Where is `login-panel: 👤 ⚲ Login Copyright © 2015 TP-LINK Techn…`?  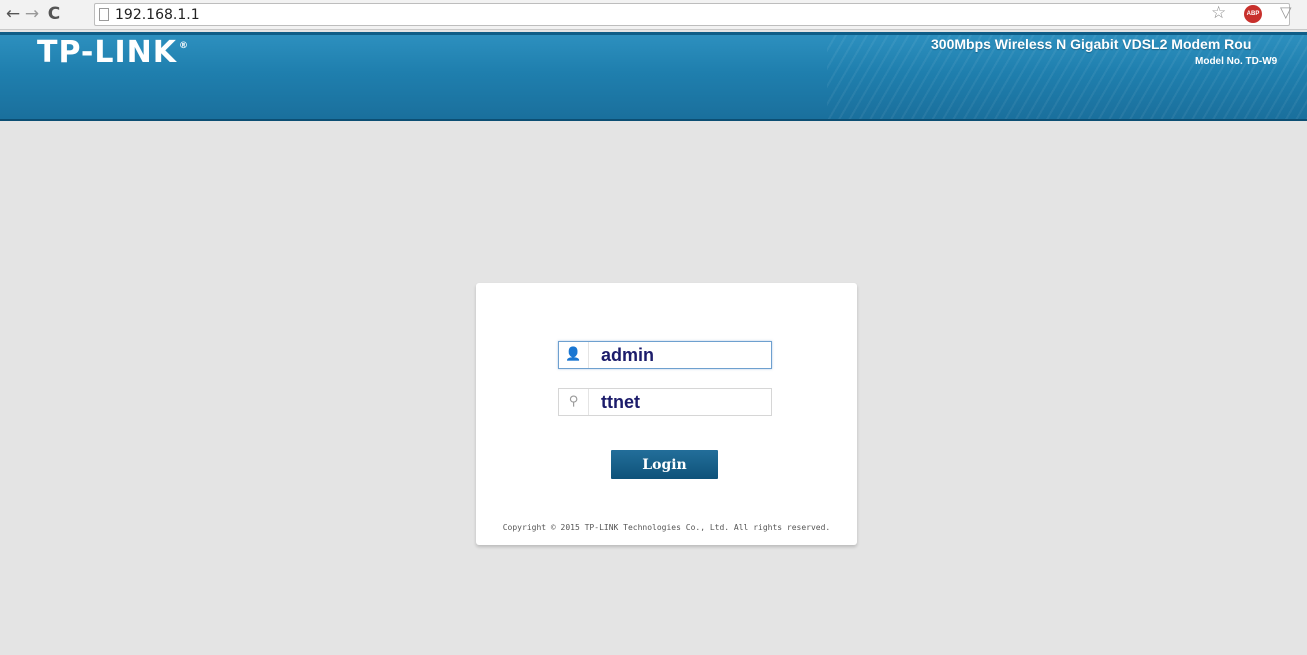 login-panel: 👤 ⚲ Login Copyright © 2015 TP-LINK Techn… is located at coordinates (666, 414).